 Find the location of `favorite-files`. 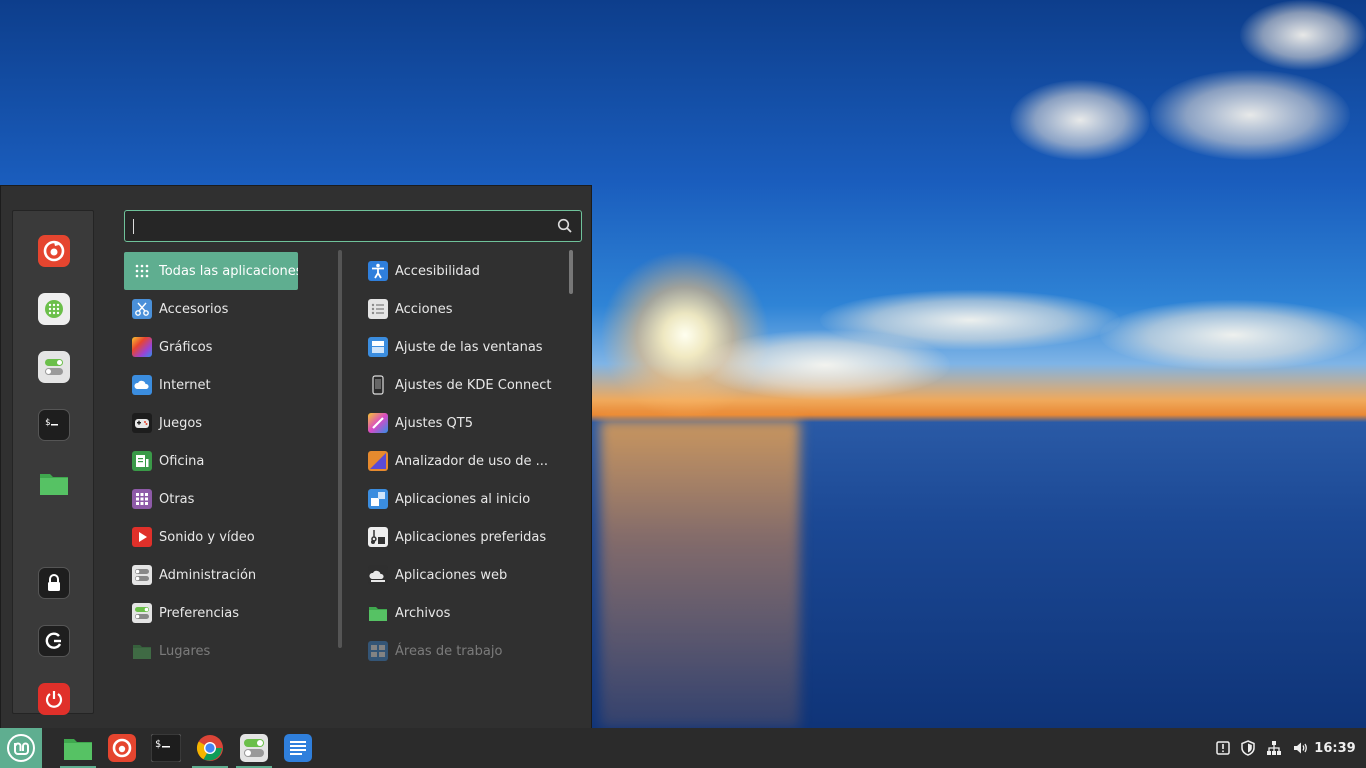

favorite-files is located at coordinates (54, 483).